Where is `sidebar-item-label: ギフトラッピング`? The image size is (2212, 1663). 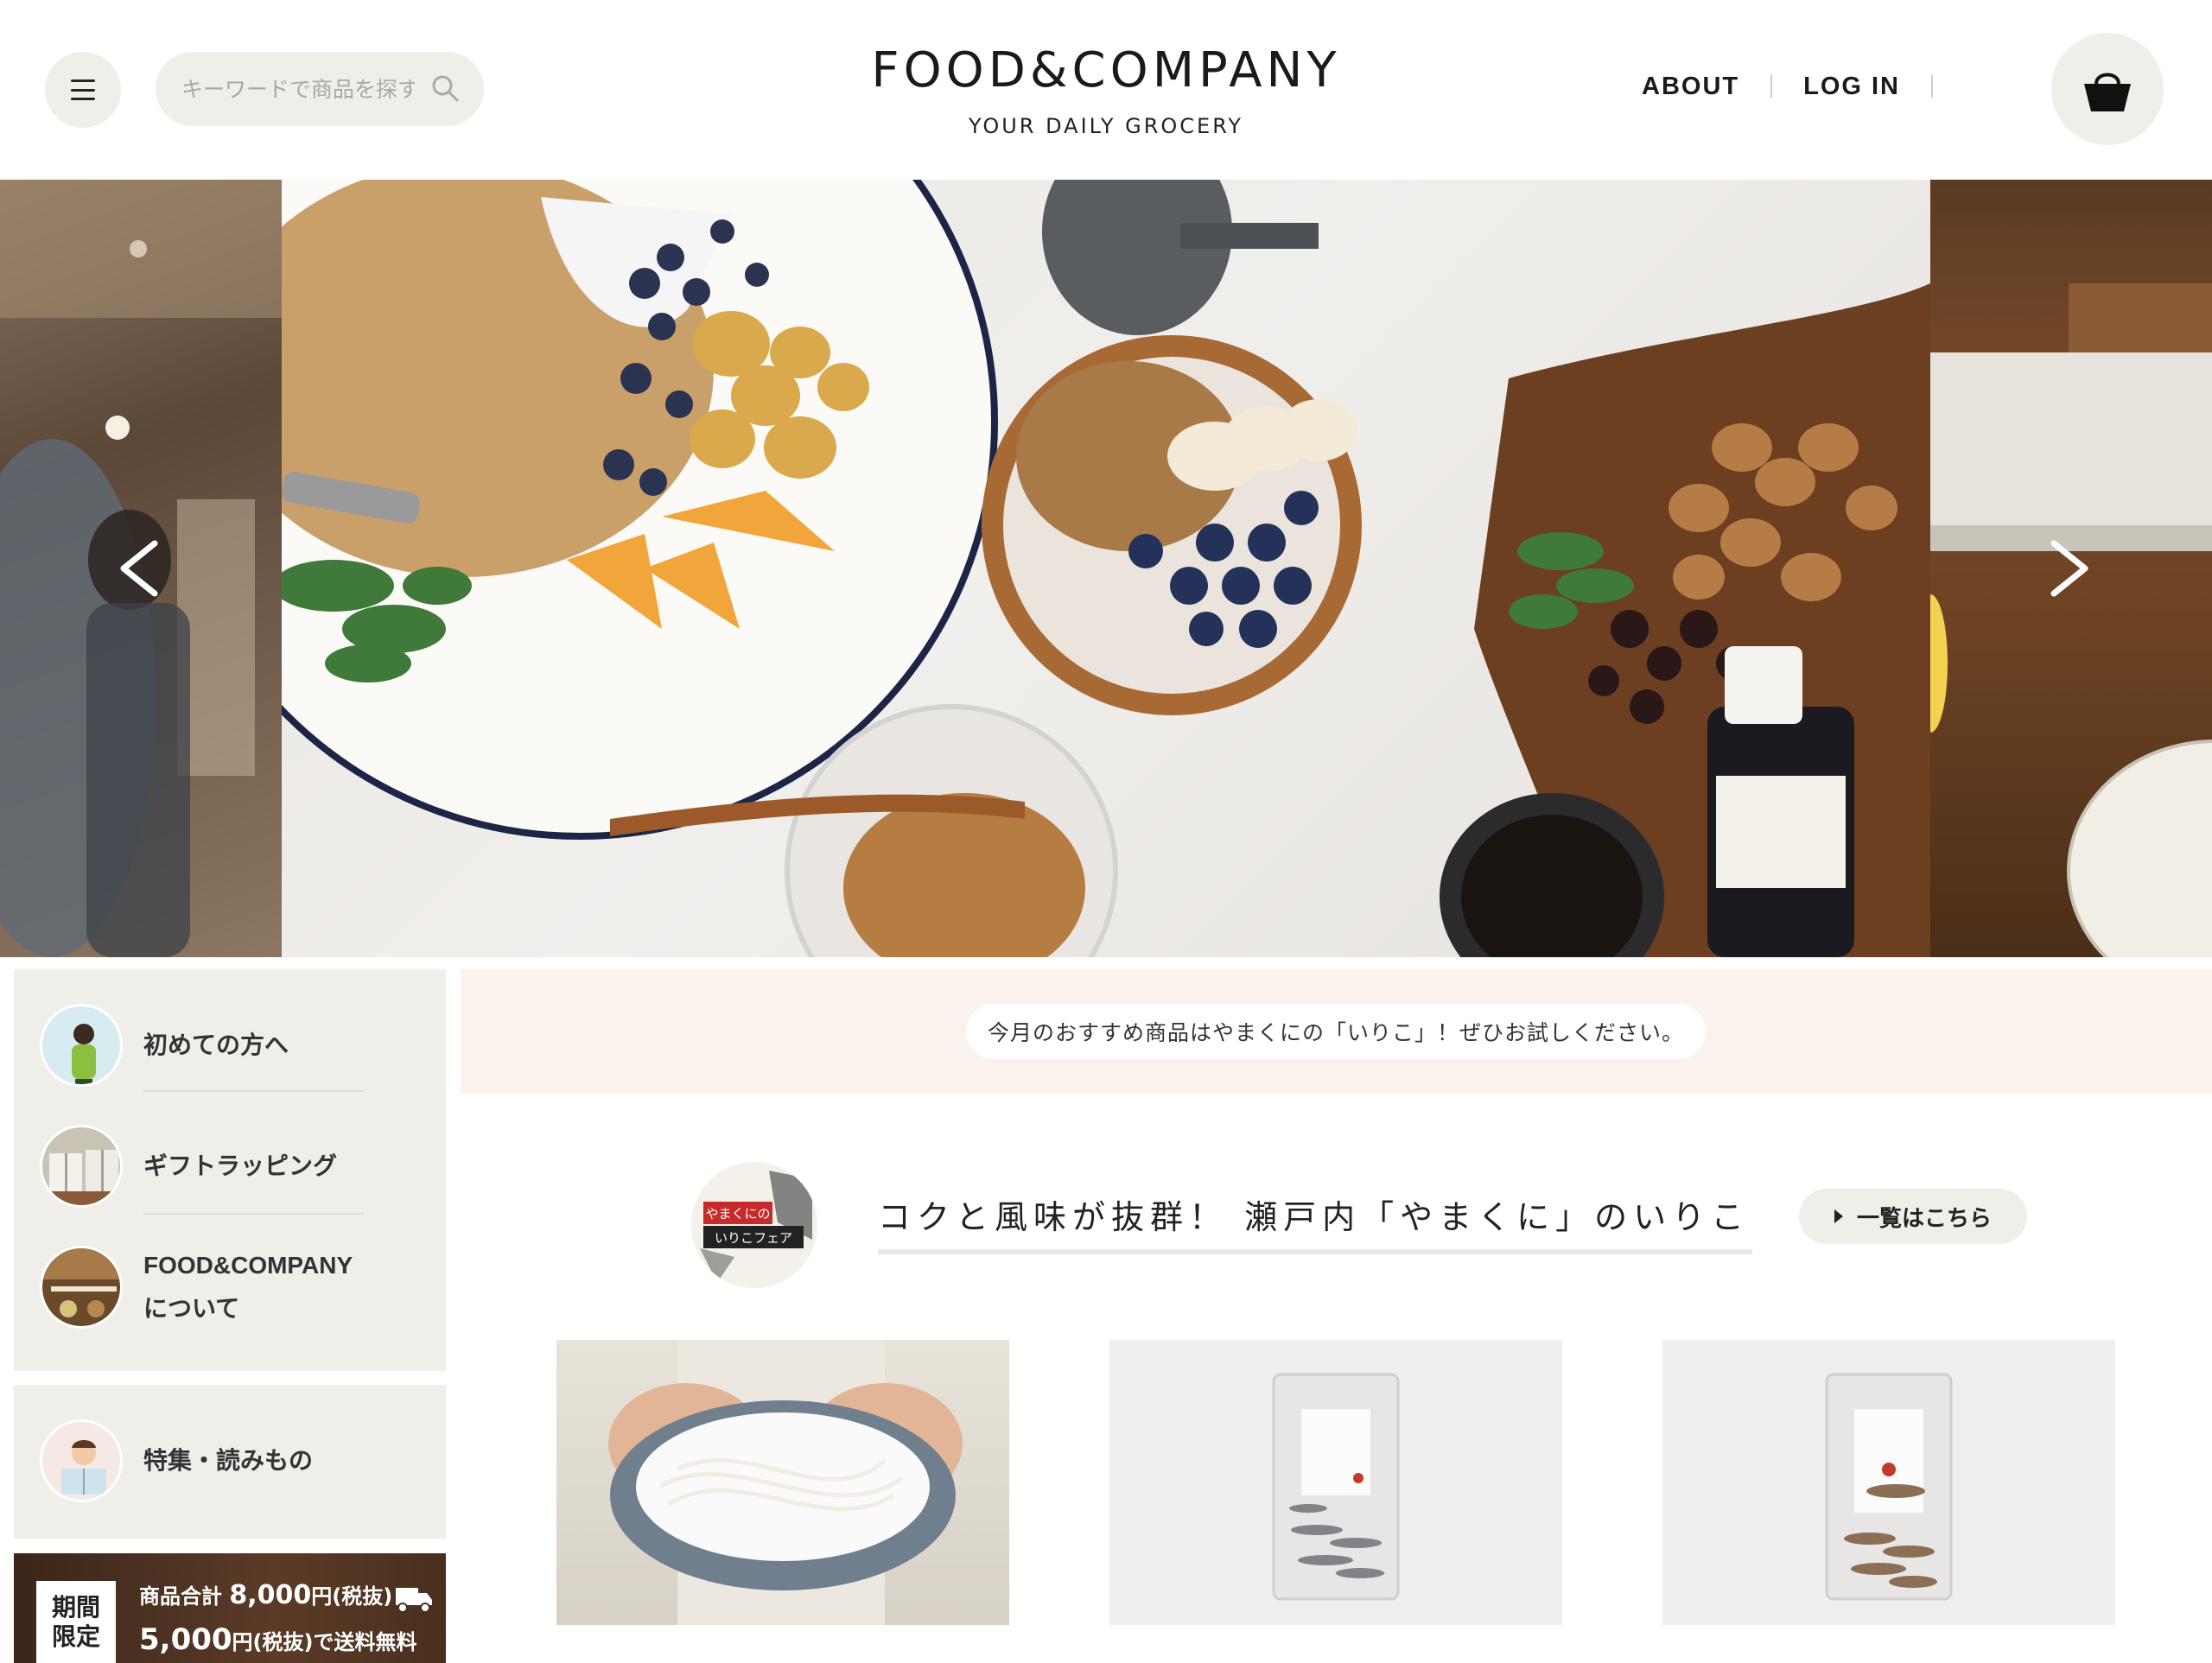
sidebar-item-label: ギフトラッピング is located at coordinates (240, 1165).